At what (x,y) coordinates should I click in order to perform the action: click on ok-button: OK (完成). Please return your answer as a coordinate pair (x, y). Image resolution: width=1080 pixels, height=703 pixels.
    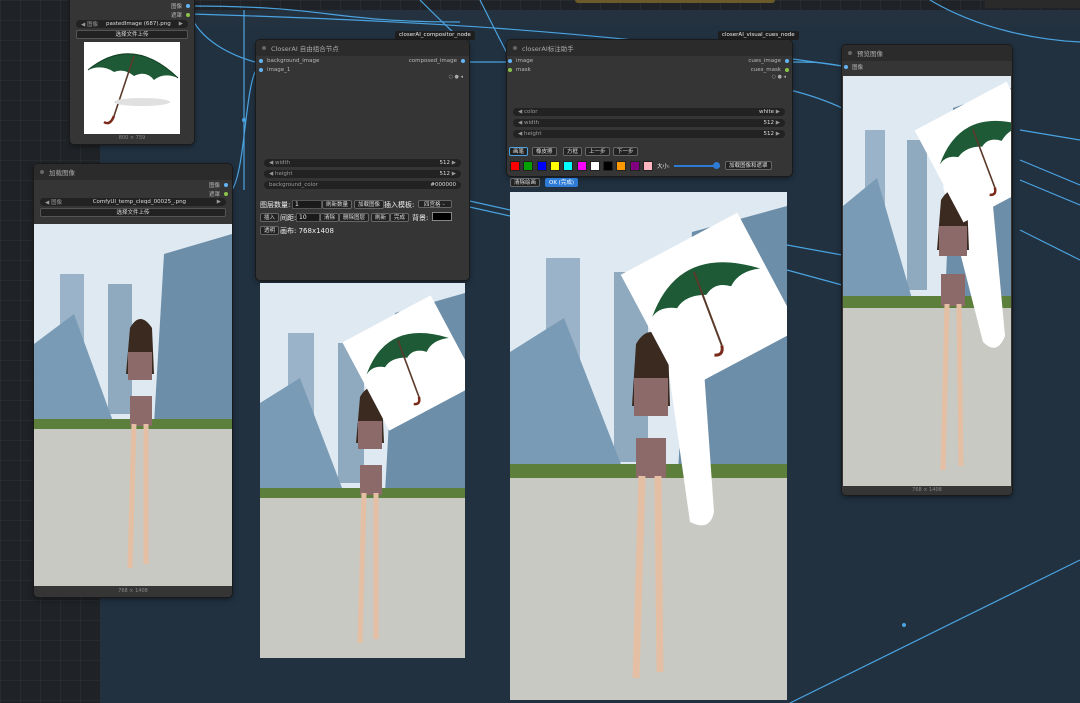
    Looking at the image, I should click on (561, 182).